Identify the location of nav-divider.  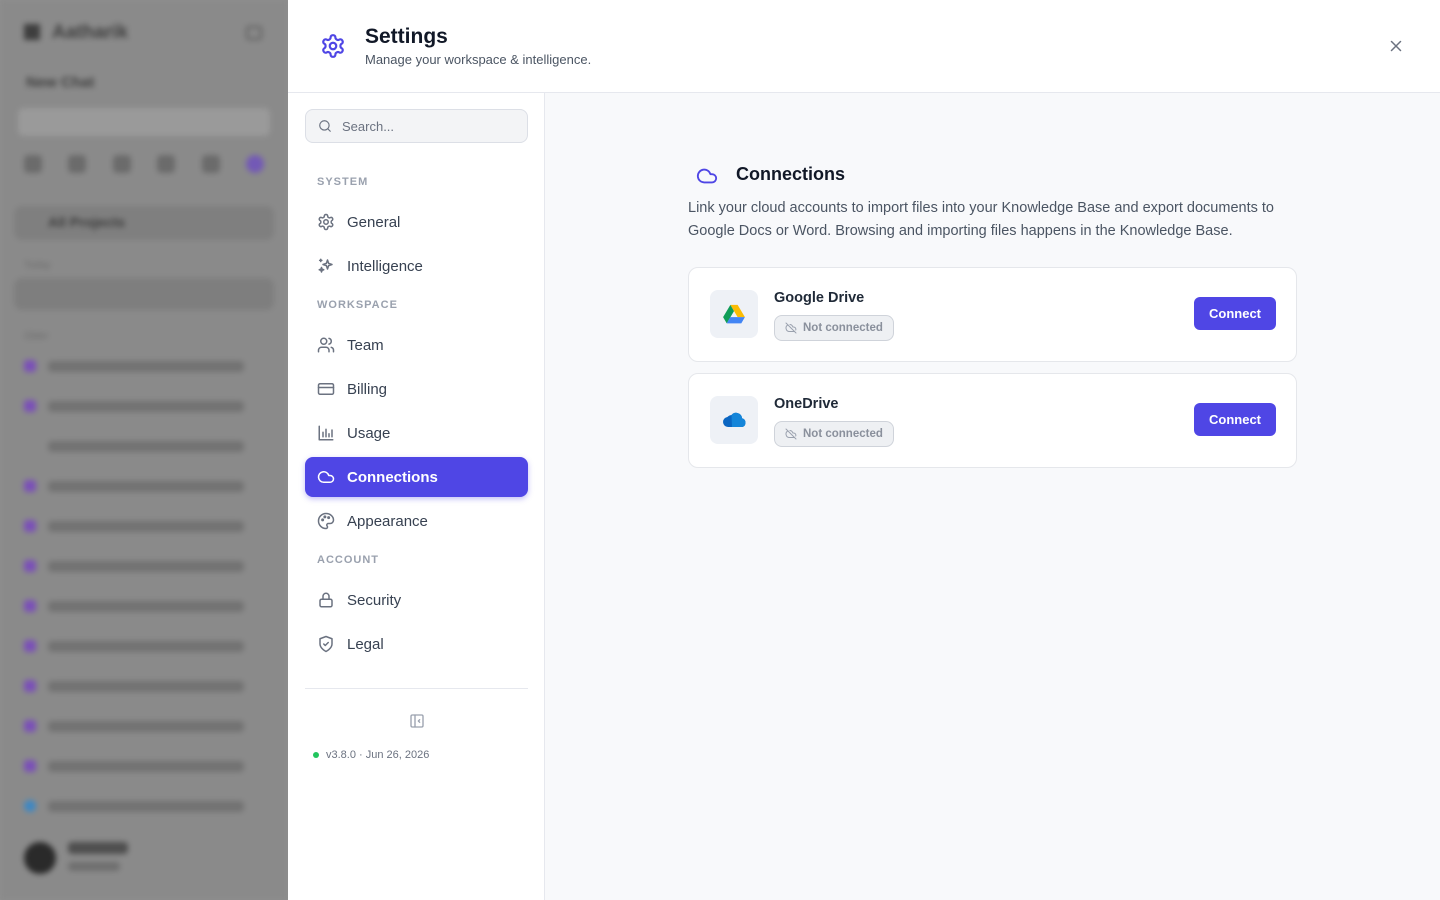
(416, 688).